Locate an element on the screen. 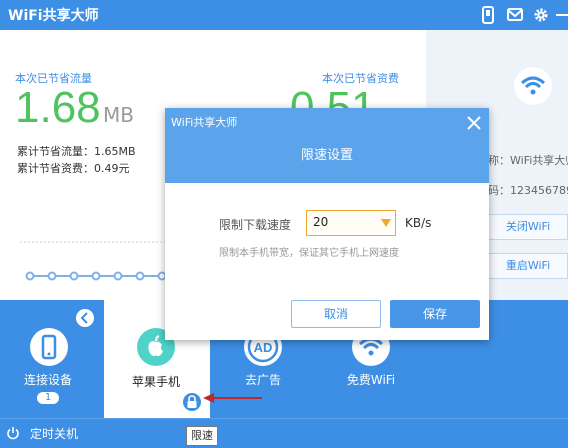  dialog-title: WiFi共享大师 is located at coordinates (204, 122).